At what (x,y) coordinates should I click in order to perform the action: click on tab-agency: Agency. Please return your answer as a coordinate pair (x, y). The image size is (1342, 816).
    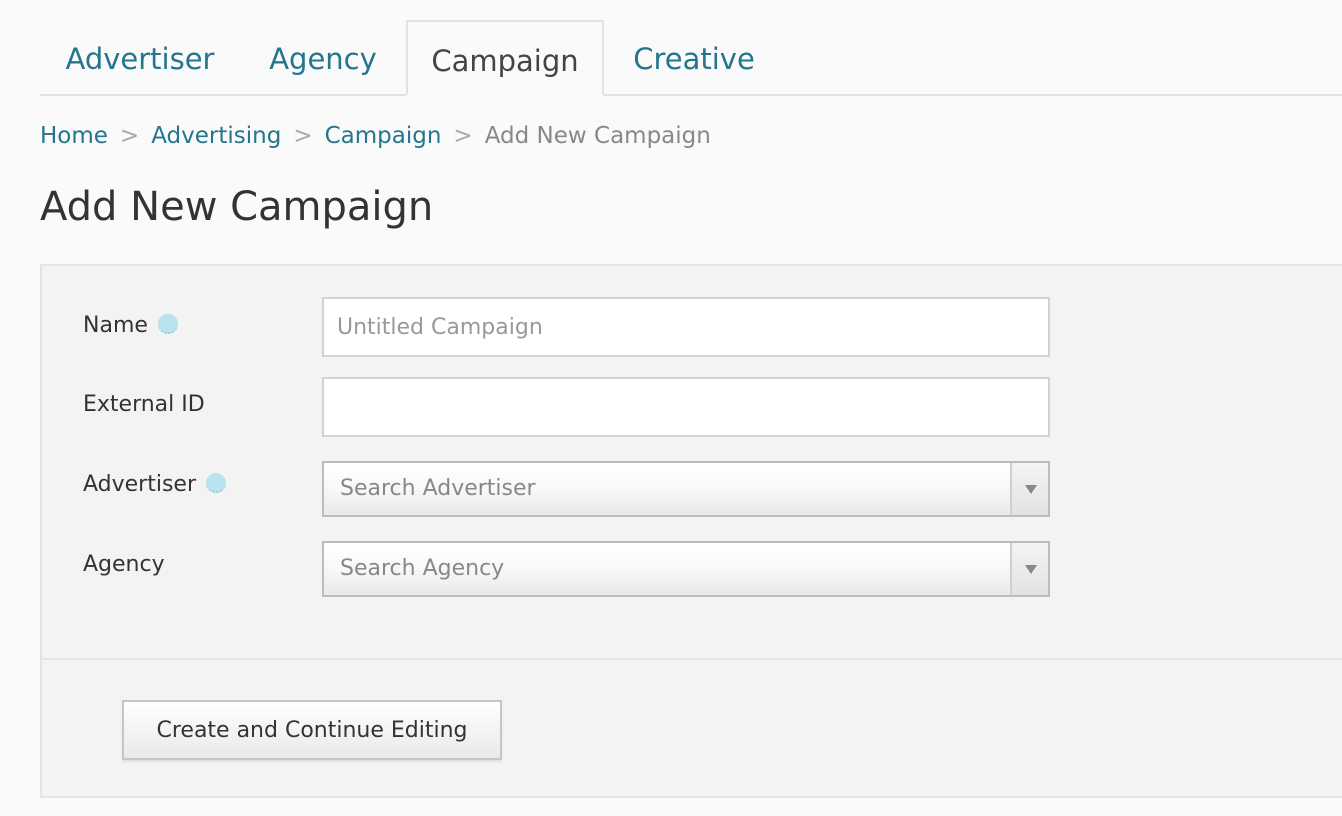
    Looking at the image, I should click on (323, 58).